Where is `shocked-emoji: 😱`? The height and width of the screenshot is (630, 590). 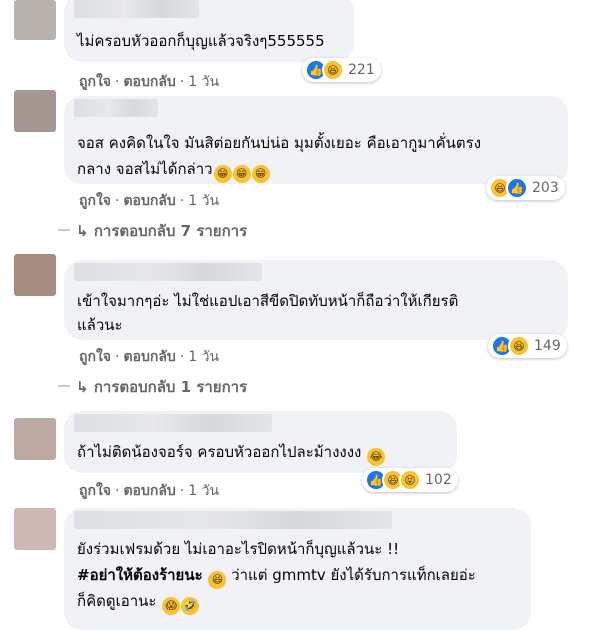
shocked-emoji: 😱 is located at coordinates (171, 606).